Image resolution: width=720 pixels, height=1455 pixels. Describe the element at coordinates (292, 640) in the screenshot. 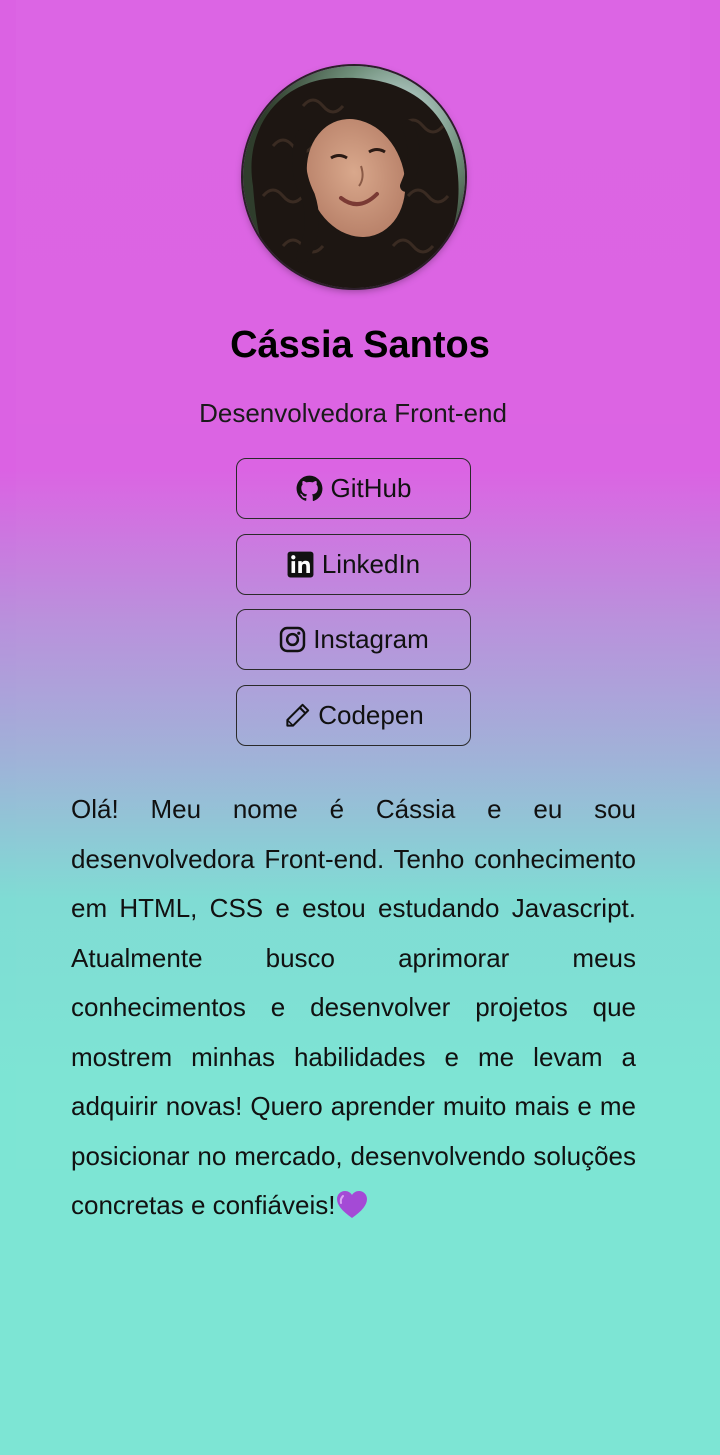

I see `instagram-icon` at that location.